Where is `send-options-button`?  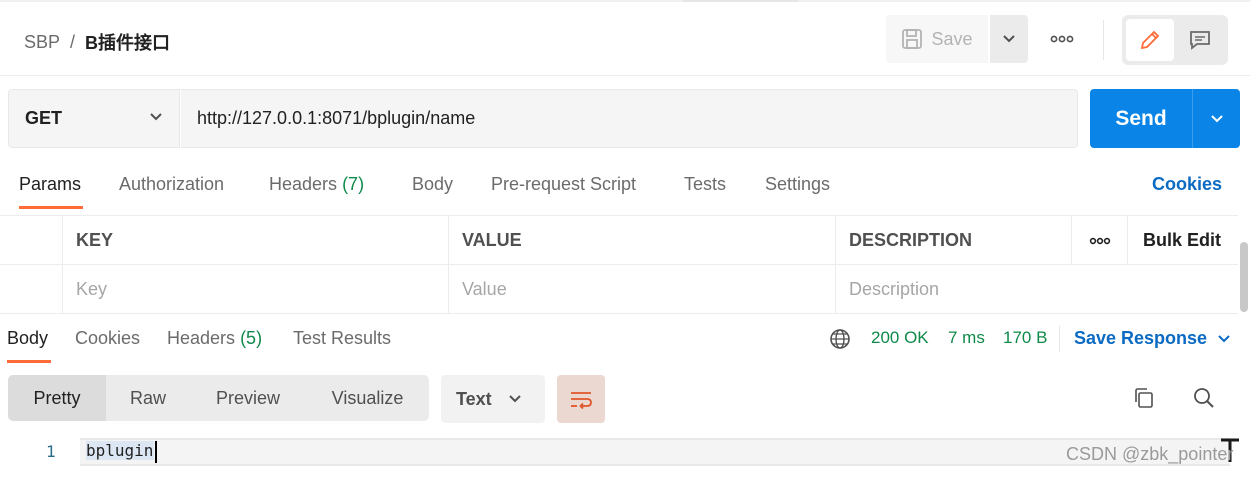
send-options-button is located at coordinates (1216, 118).